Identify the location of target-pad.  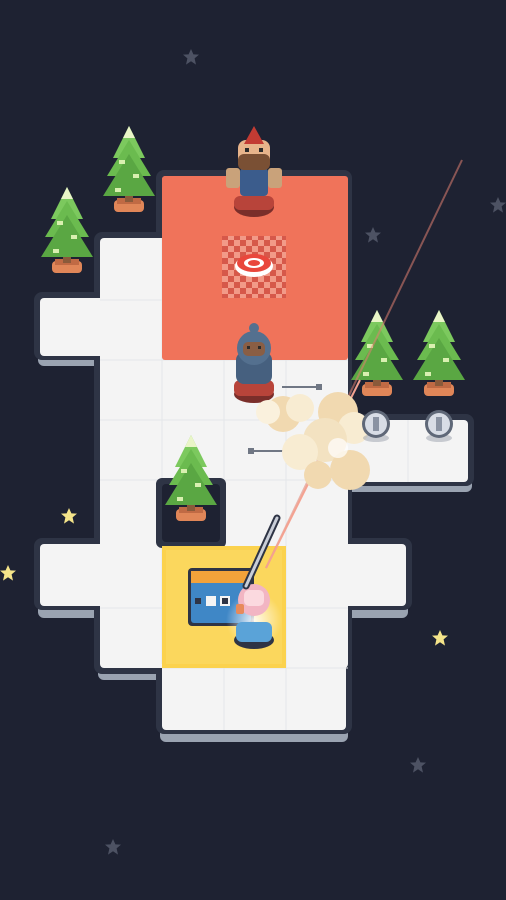
(254, 267).